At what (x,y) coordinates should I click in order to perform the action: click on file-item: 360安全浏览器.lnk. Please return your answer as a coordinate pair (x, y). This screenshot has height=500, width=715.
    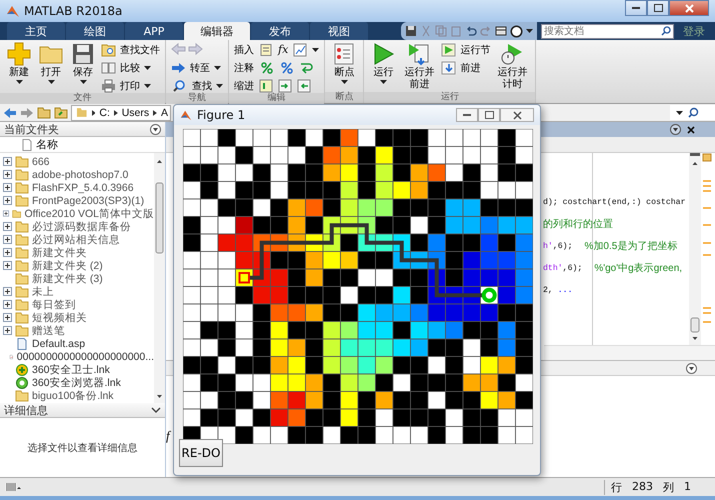
    Looking at the image, I should click on (77, 382).